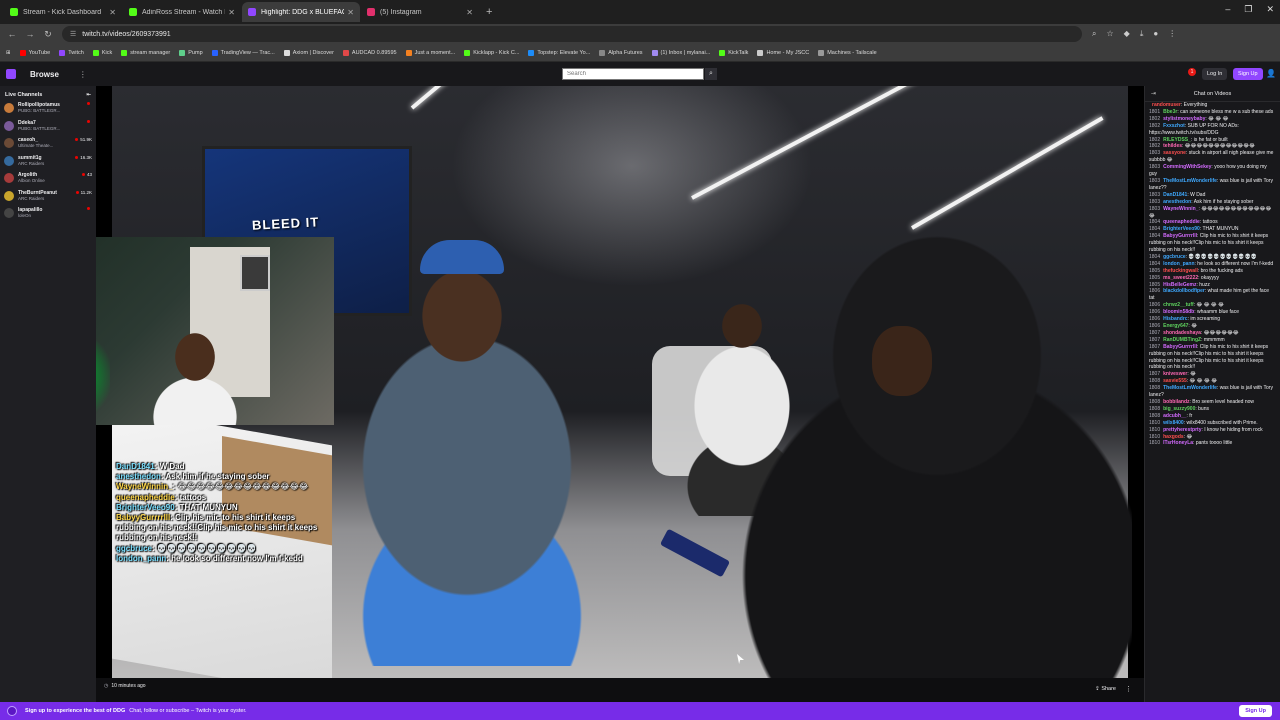  Describe the element at coordinates (71, 52) in the screenshot. I see `bookmark-item: Twitch` at that location.